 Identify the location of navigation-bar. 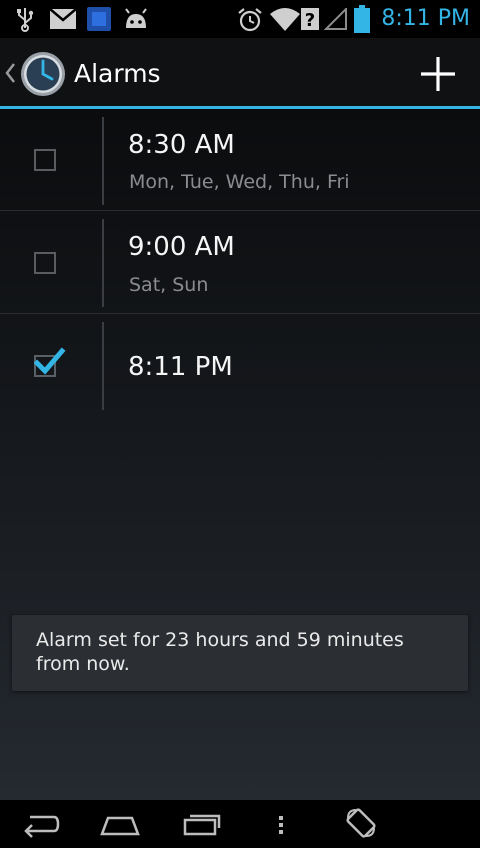
(240, 824).